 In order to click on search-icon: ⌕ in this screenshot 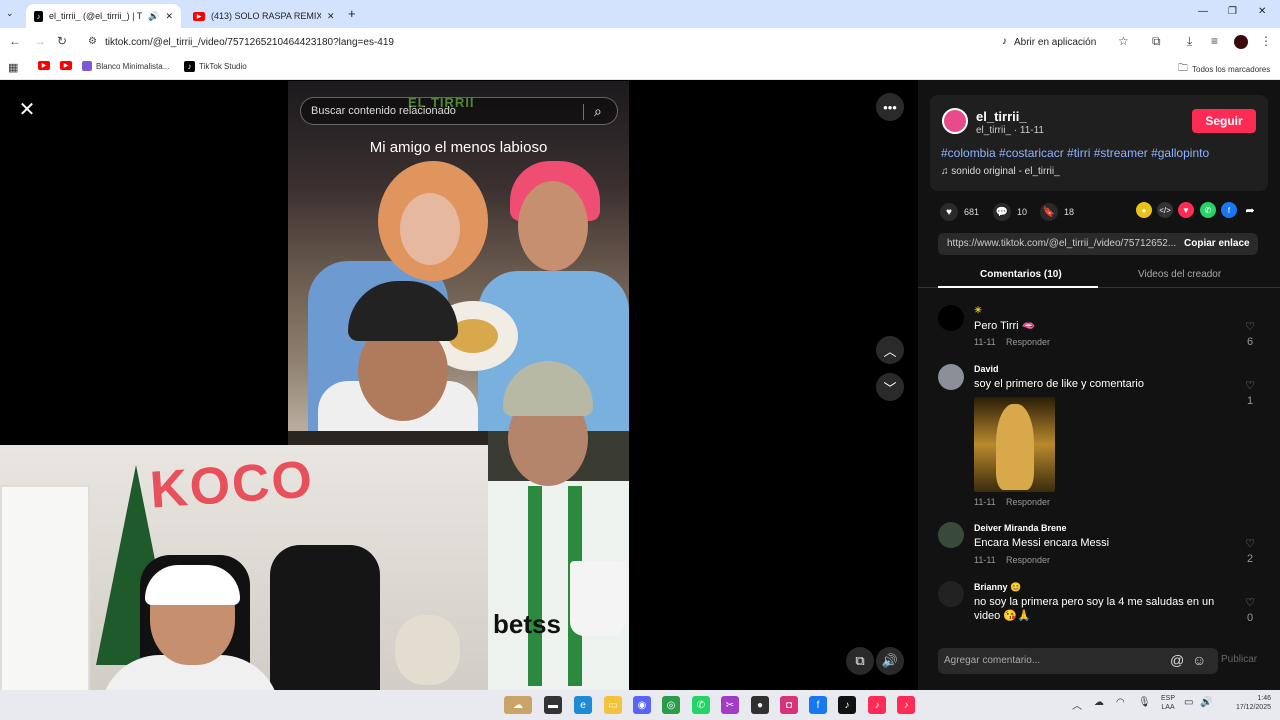, I will do `click(598, 111)`.